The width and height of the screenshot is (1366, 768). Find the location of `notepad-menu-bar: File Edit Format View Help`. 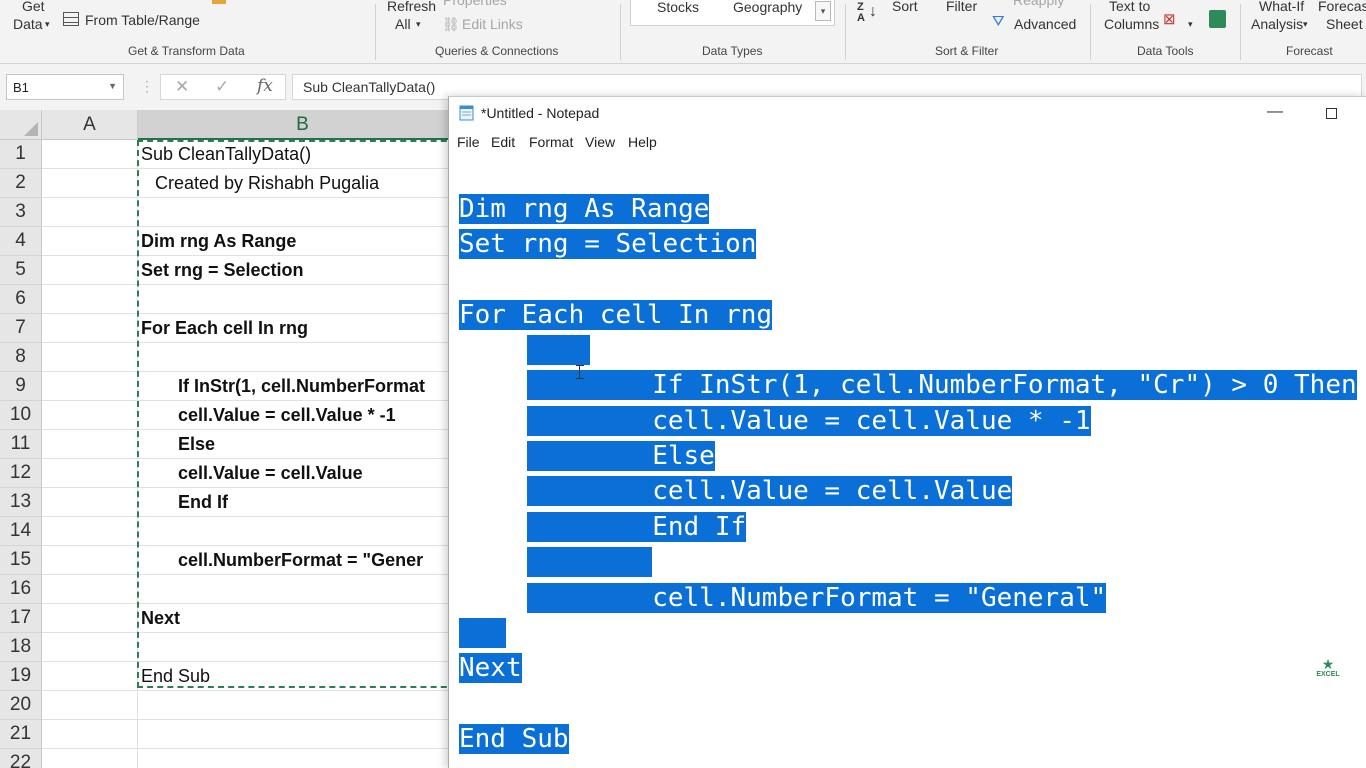

notepad-menu-bar: File Edit Format View Help is located at coordinates (907, 142).